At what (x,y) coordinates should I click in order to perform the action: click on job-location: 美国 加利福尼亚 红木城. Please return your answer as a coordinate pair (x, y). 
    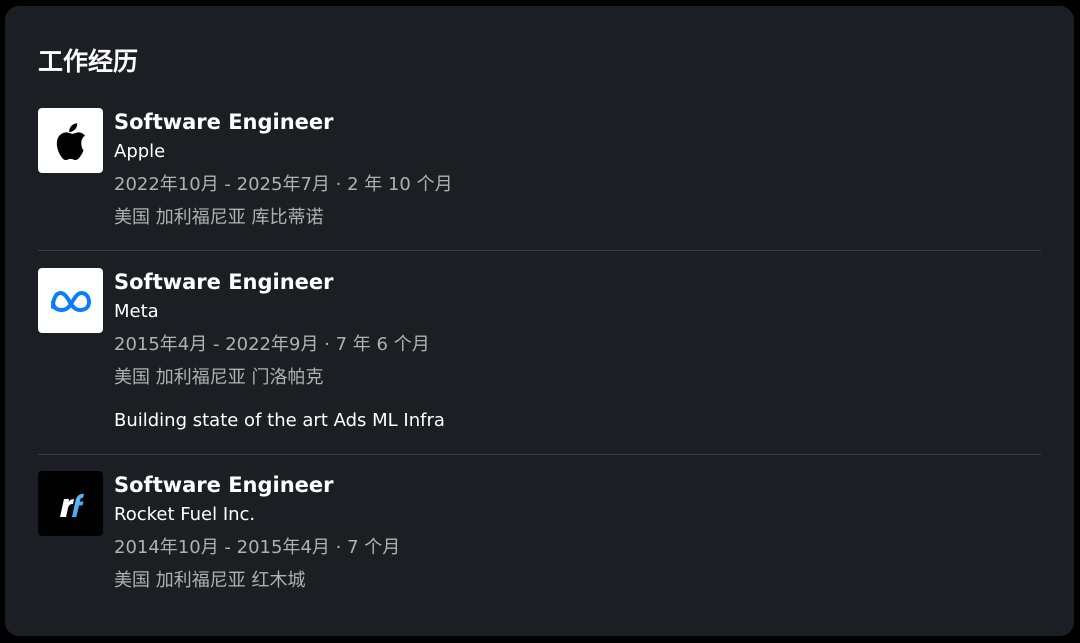
    Looking at the image, I should click on (210, 580).